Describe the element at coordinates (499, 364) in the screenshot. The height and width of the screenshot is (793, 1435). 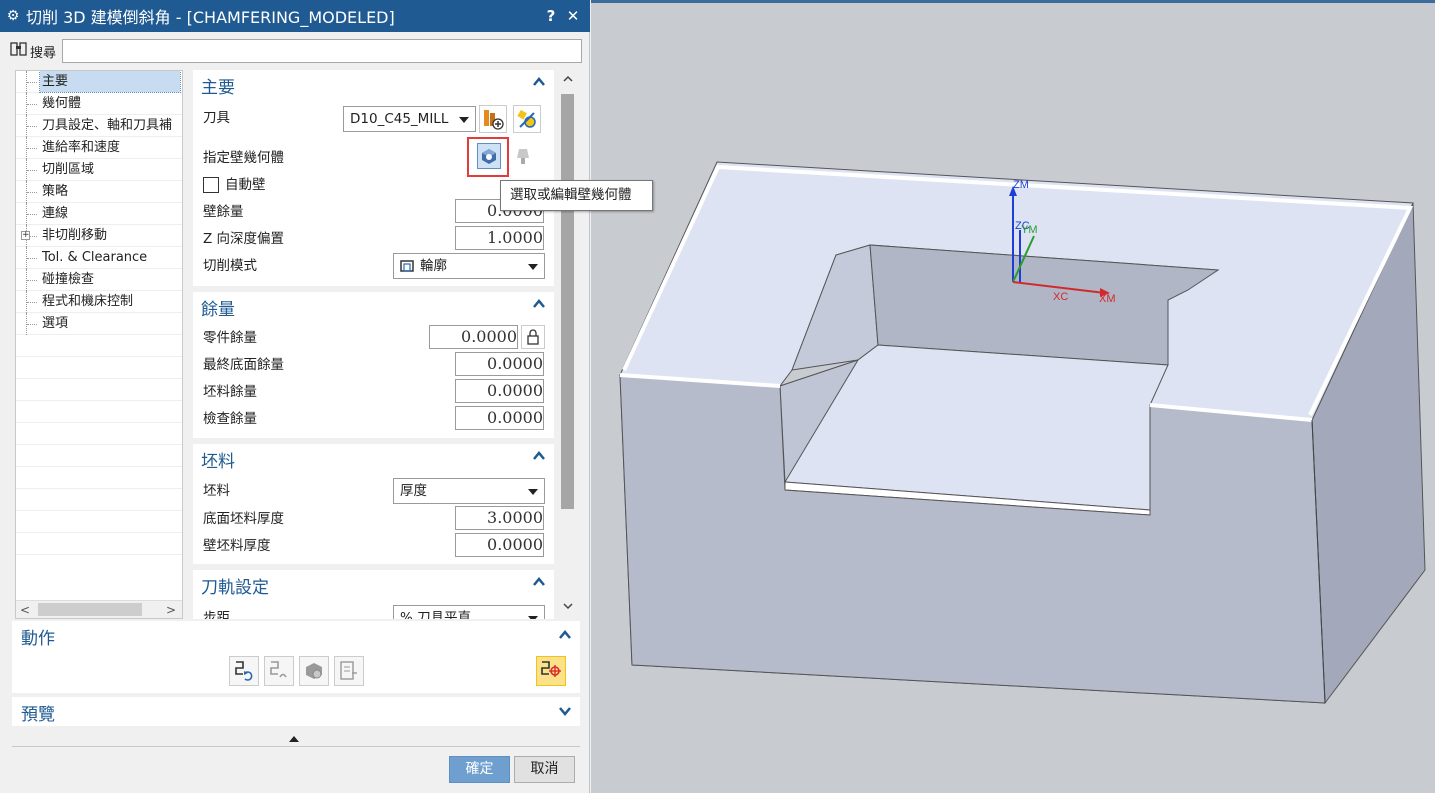
I see `floor-stock-input: 0.0000` at that location.